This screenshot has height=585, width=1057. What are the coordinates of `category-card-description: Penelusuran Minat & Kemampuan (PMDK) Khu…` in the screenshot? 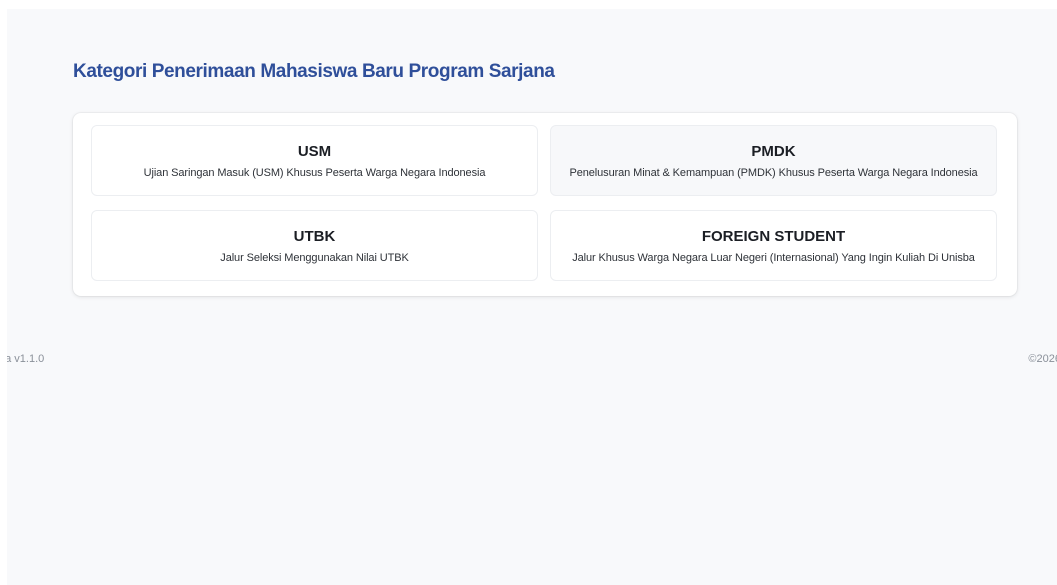 It's located at (773, 173).